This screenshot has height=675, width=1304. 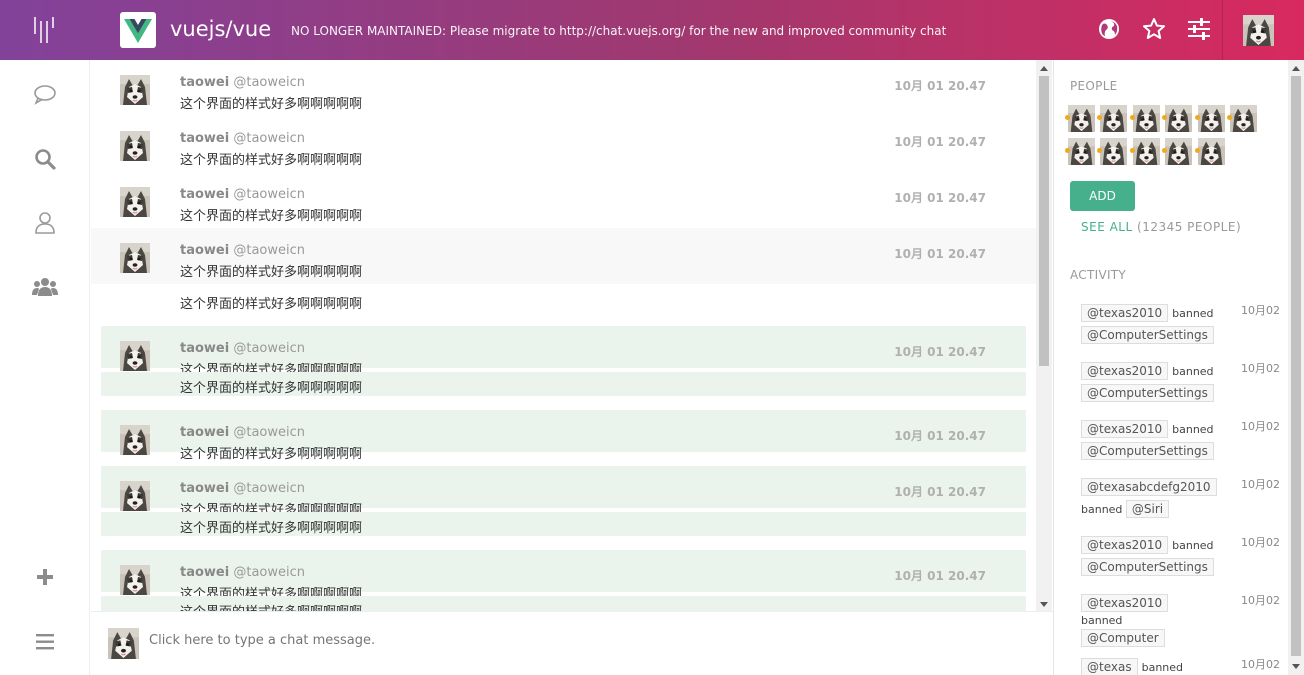 What do you see at coordinates (1181, 498) in the screenshot?
I see `activity-item: @texasabcdefg2010 banned @Siri 10月02` at bounding box center [1181, 498].